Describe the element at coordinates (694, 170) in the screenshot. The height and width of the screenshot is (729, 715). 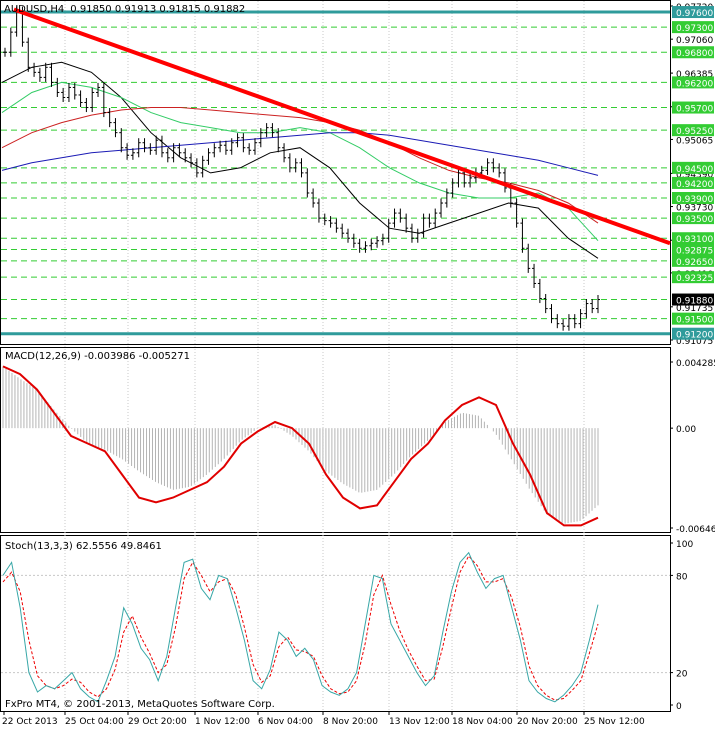
I see `level-tag-label: 0.94500` at that location.